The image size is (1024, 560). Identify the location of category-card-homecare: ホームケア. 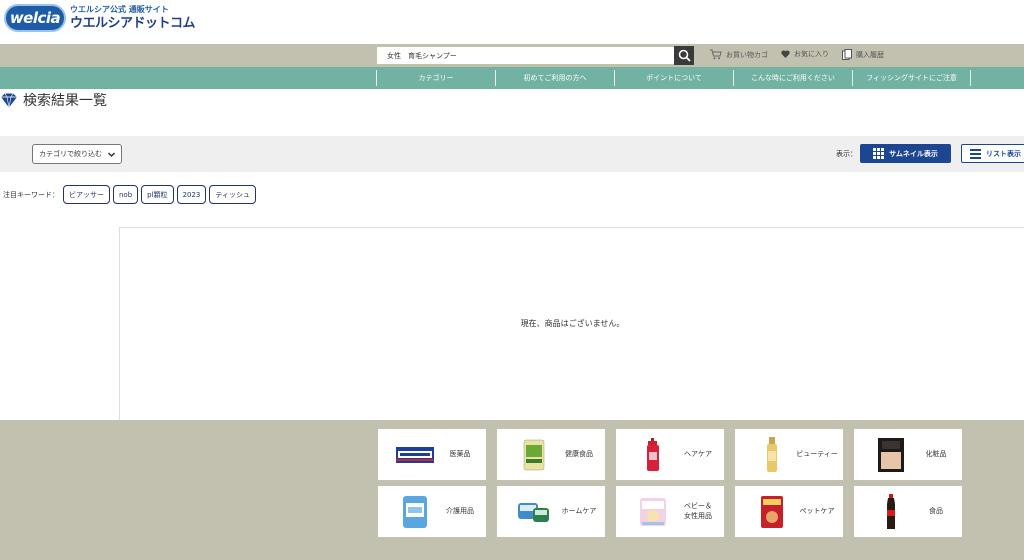
(551, 511).